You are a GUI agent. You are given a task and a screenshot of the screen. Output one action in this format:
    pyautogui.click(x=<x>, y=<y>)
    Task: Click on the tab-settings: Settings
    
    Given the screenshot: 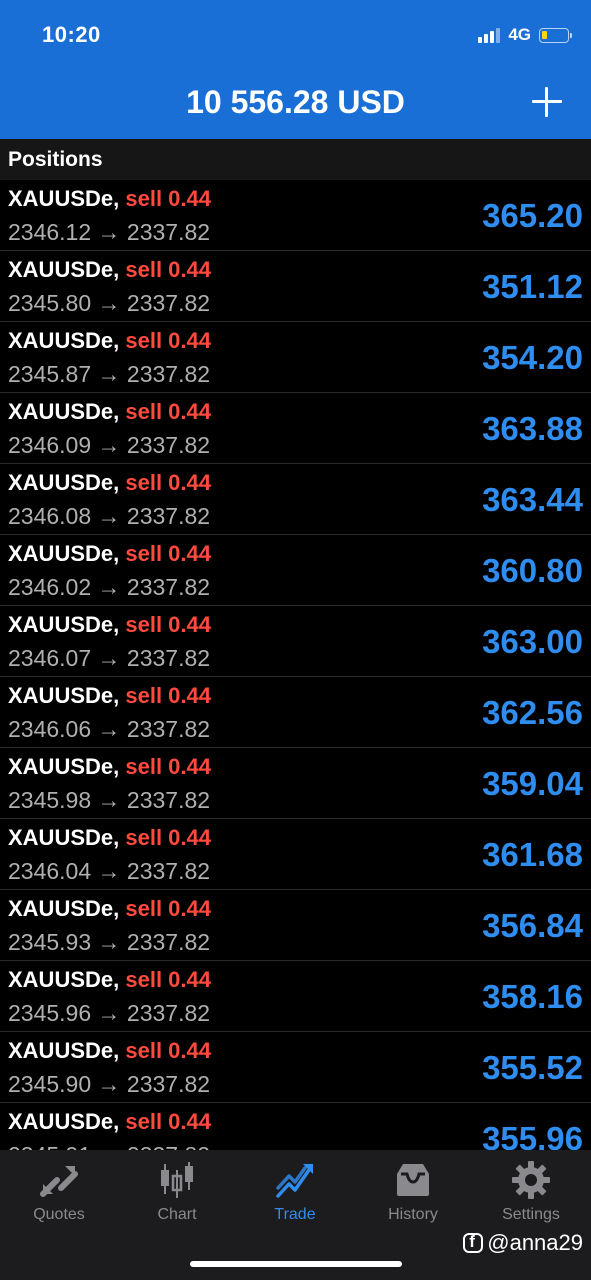 What is the action you would take?
    pyautogui.click(x=531, y=1195)
    